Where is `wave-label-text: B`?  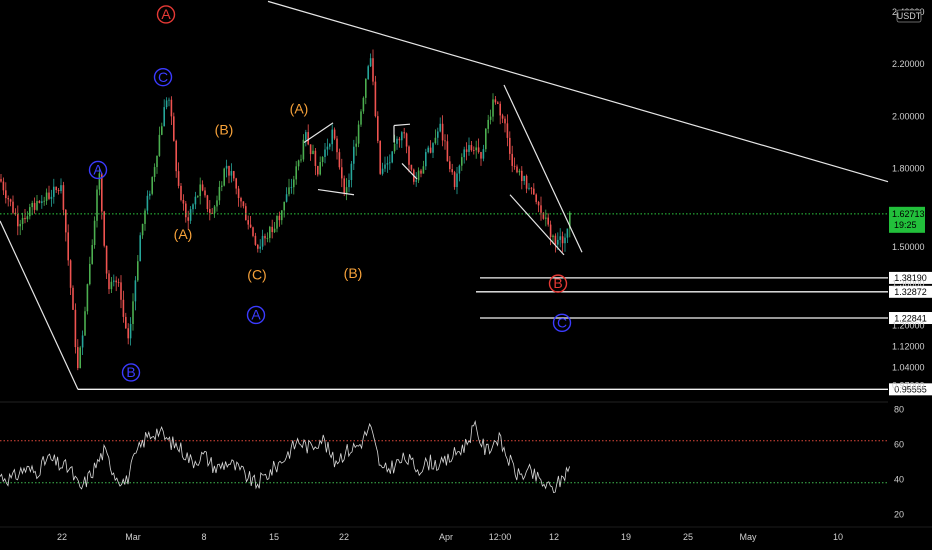 wave-label-text: B is located at coordinates (130, 372).